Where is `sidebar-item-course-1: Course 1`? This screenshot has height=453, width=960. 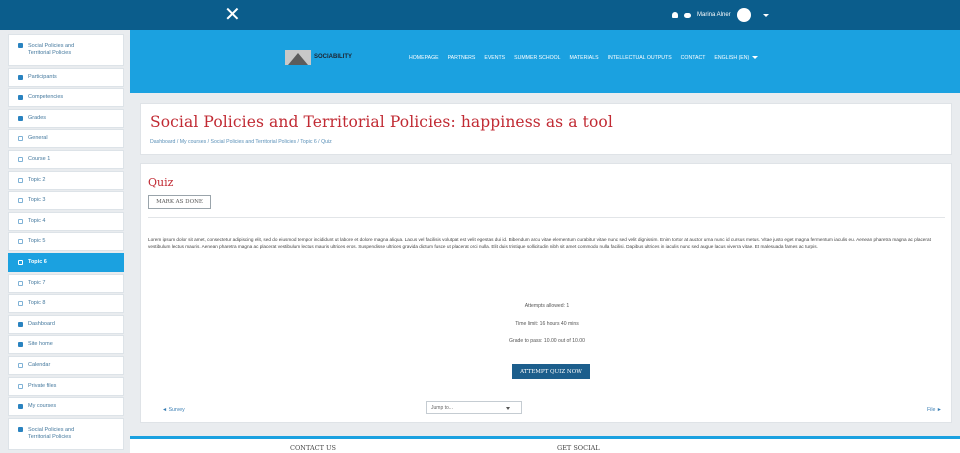
sidebar-item-course-1: Course 1 is located at coordinates (66, 159).